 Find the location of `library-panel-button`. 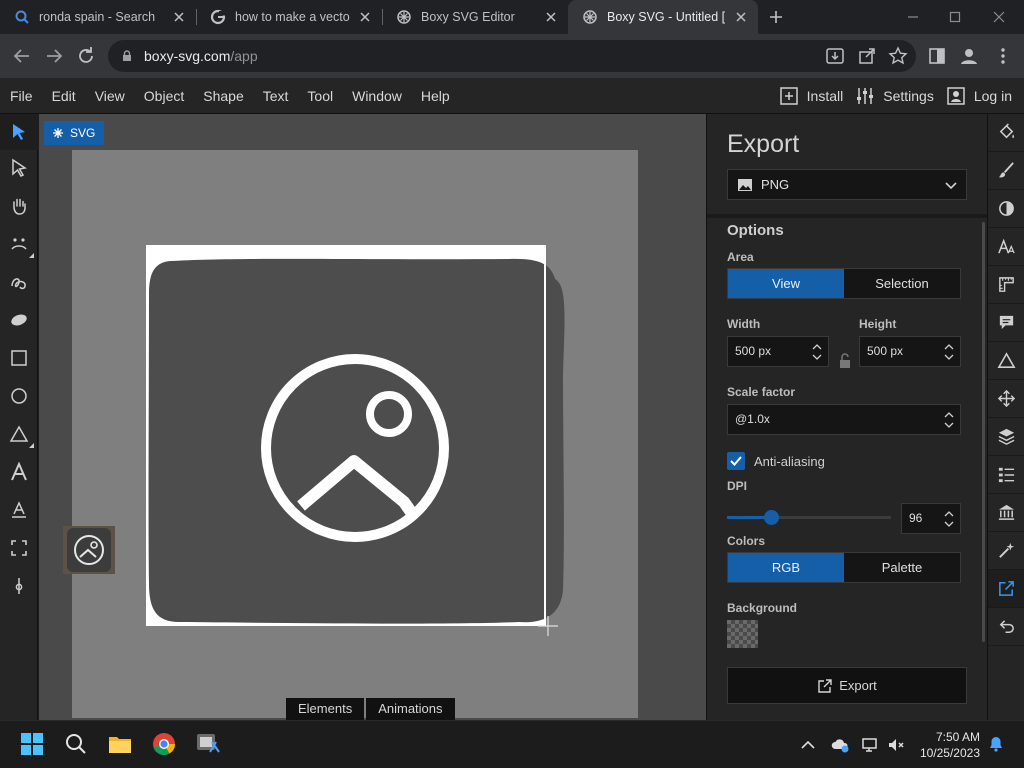

library-panel-button is located at coordinates (1006, 513).